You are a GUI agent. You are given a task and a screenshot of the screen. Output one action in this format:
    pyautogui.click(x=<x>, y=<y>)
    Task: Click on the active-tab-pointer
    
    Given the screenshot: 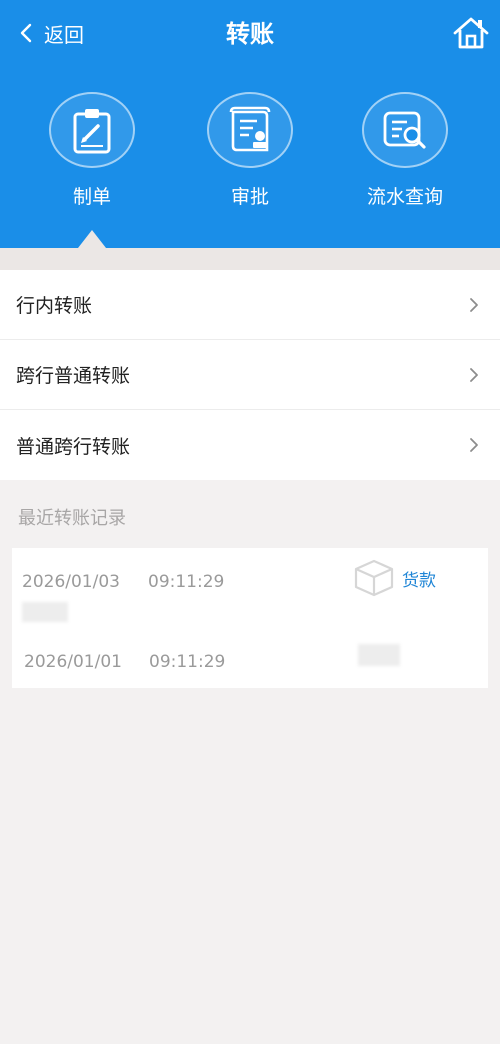 What is the action you would take?
    pyautogui.click(x=92, y=239)
    